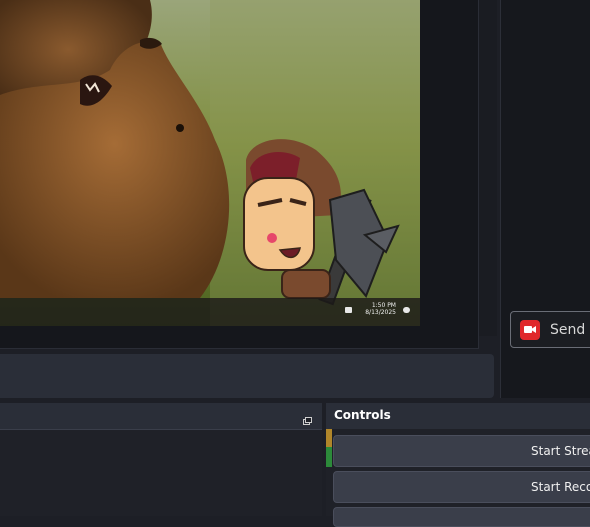 This screenshot has width=590, height=527. I want to click on tray-clock-date: 8/13/2025, so click(380, 312).